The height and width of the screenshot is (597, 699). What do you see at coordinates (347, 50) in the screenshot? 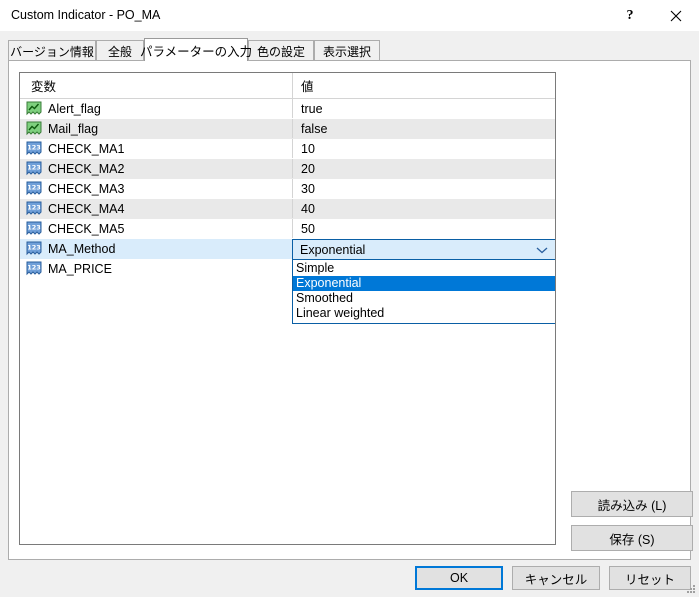
I see `tab-visualization: 表示選択` at bounding box center [347, 50].